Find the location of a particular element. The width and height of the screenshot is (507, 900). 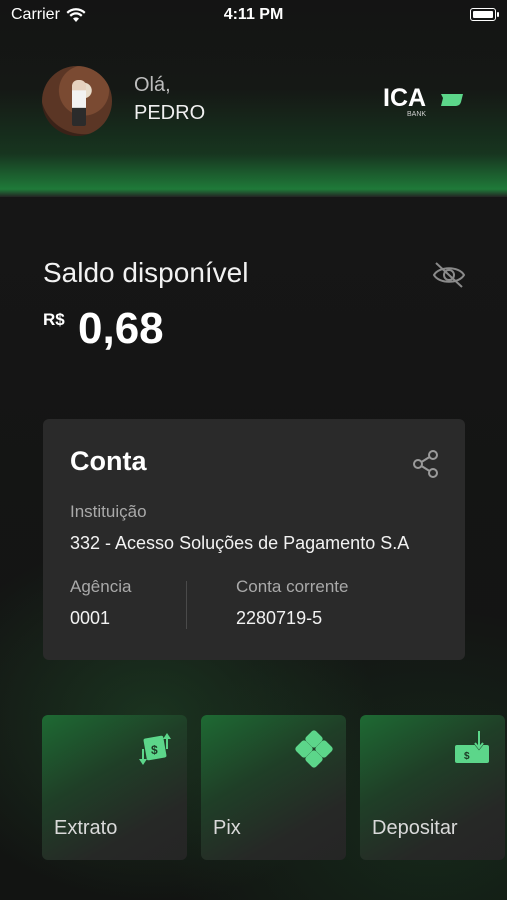

extrato-label: Extrato is located at coordinates (86, 828).